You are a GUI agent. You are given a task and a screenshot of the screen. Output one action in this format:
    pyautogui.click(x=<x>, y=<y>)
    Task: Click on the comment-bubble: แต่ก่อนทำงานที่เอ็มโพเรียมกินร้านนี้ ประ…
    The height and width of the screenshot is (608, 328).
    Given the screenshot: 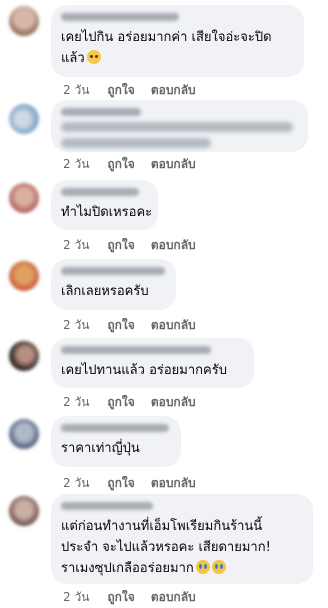 What is the action you would take?
    pyautogui.click(x=182, y=539)
    